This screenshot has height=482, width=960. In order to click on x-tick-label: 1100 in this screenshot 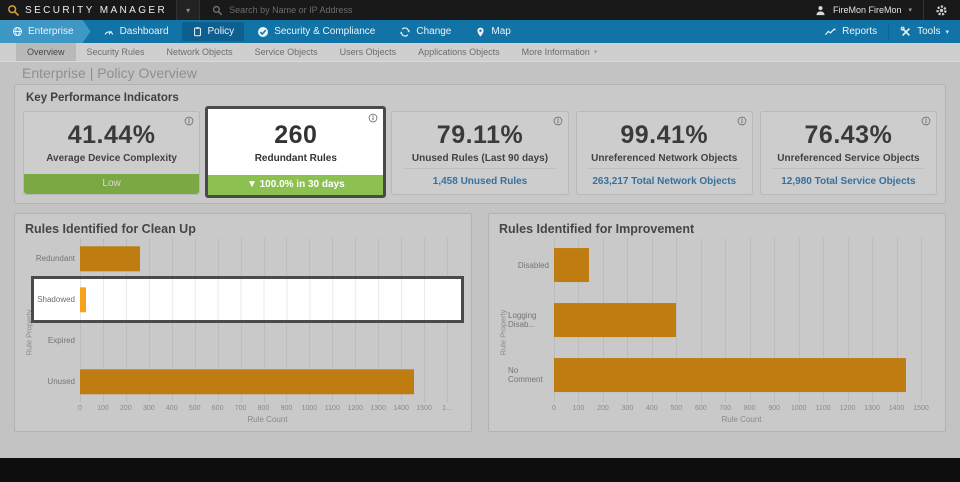, I will do `click(332, 408)`.